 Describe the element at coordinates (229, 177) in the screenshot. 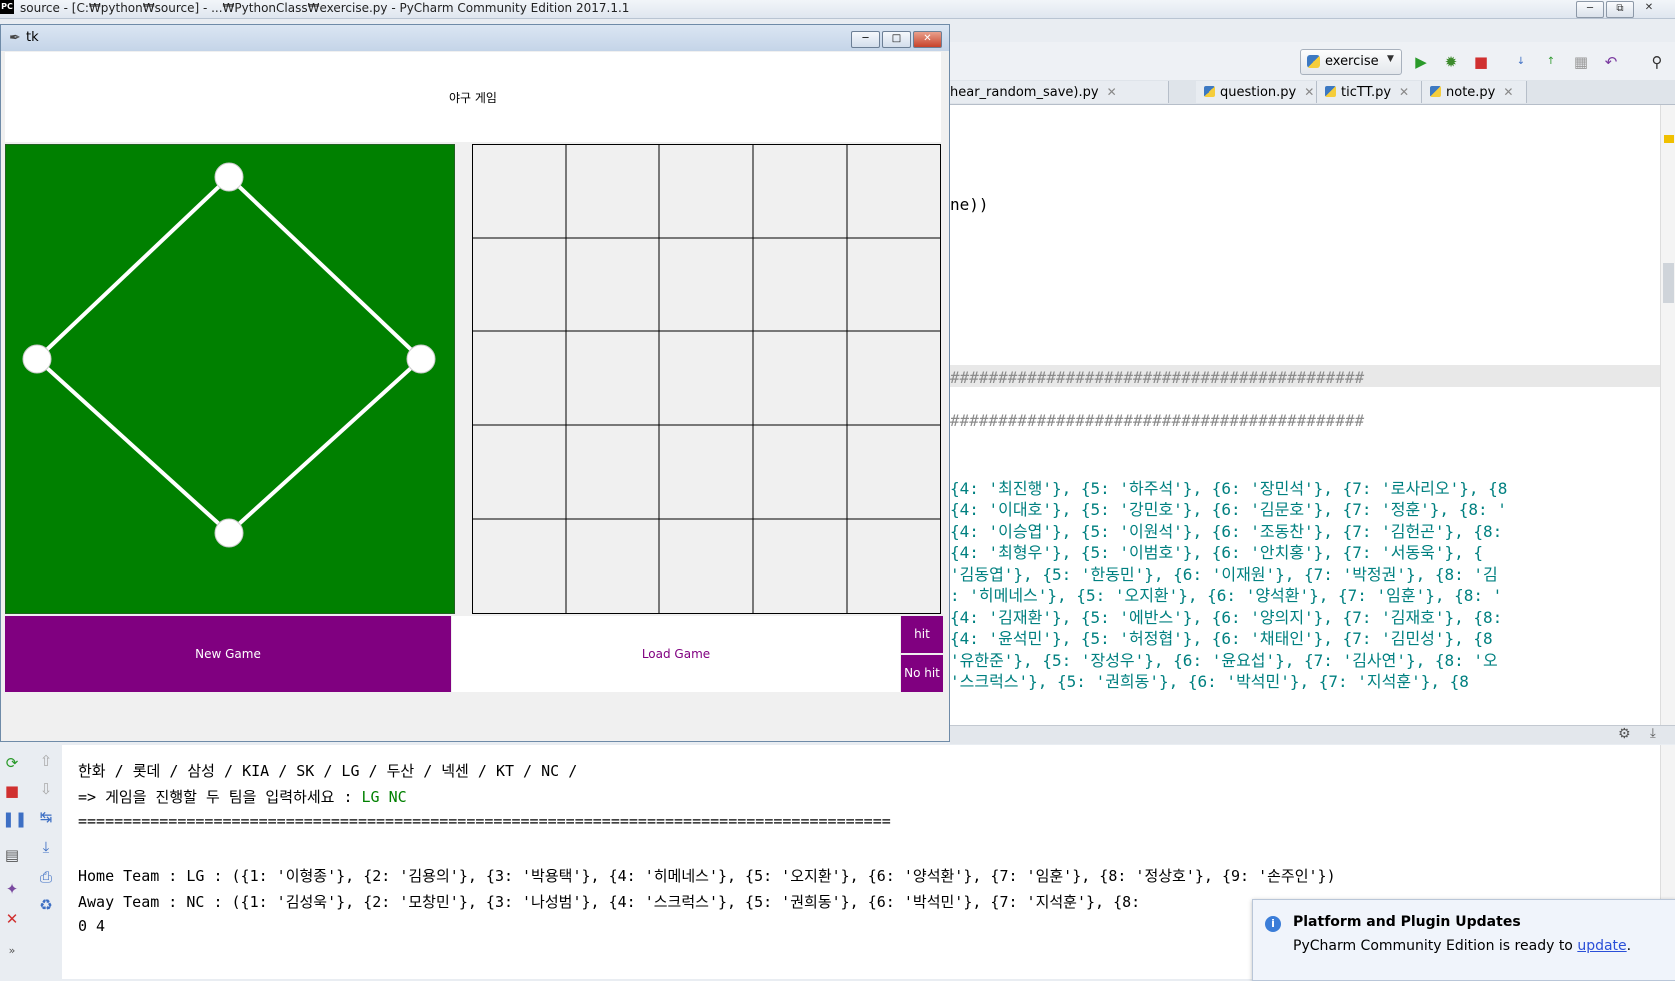

I see `second-base` at that location.